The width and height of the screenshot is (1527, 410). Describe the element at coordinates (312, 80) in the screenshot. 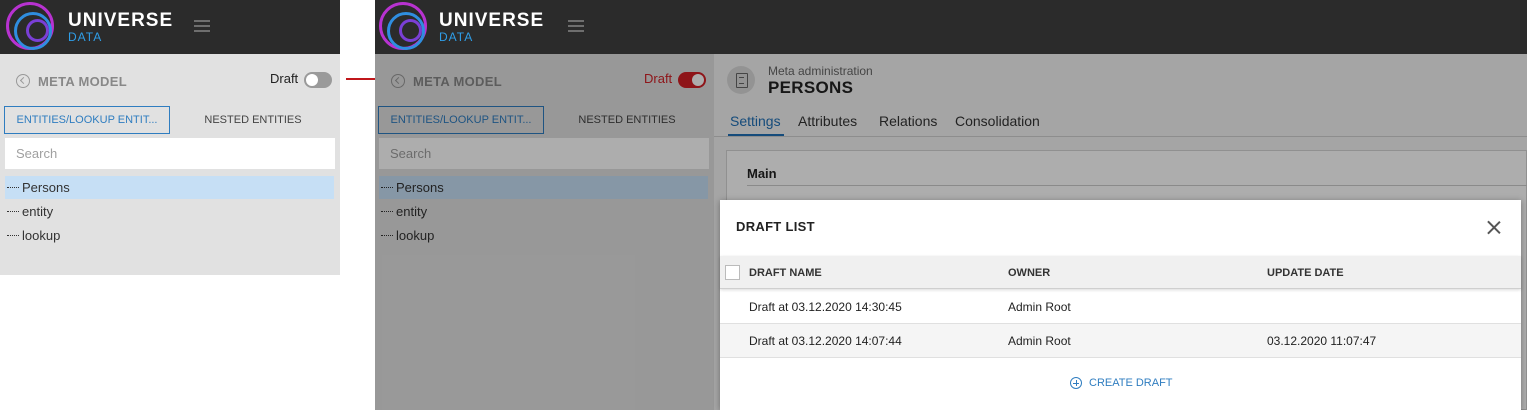

I see `draft-toggle-knob` at that location.